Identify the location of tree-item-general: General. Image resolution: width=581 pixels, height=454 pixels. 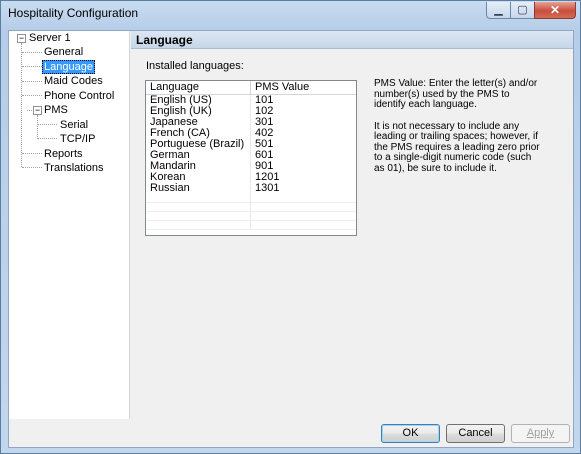
(63, 52).